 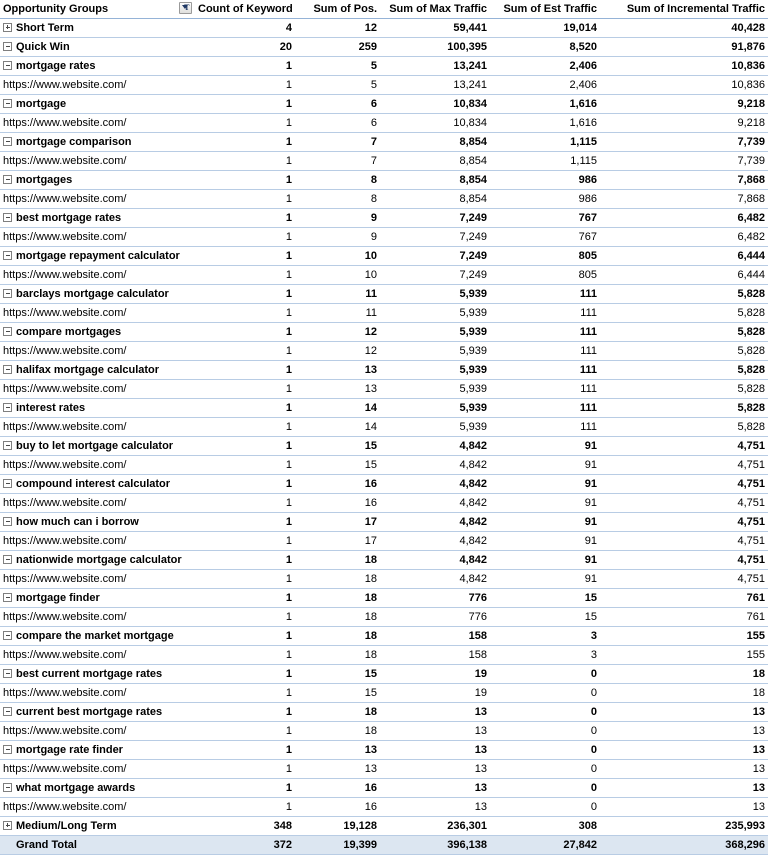 I want to click on table-row: https://www.website.com/1 18 13 0 13, so click(x=384, y=731).